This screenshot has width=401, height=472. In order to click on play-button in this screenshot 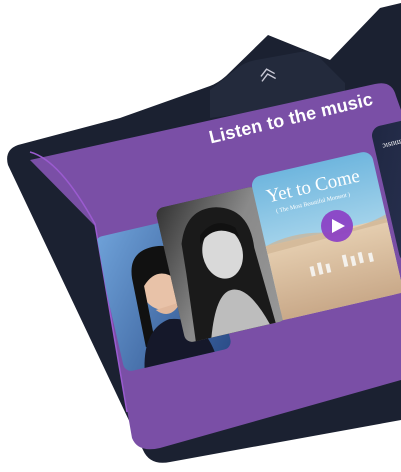, I will do `click(337, 226)`.